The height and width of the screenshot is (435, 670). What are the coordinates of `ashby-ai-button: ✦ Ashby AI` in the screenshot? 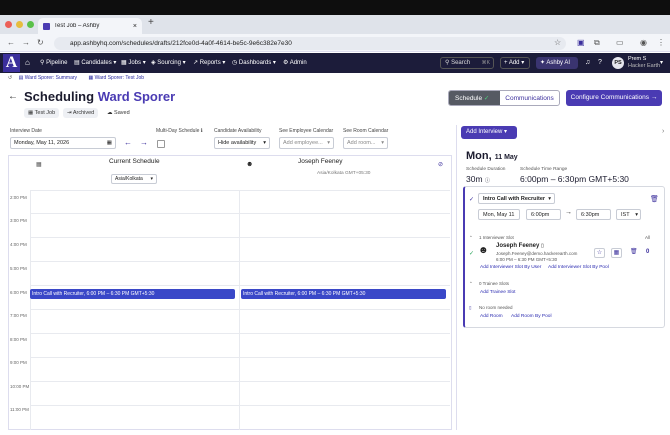 It's located at (557, 63).